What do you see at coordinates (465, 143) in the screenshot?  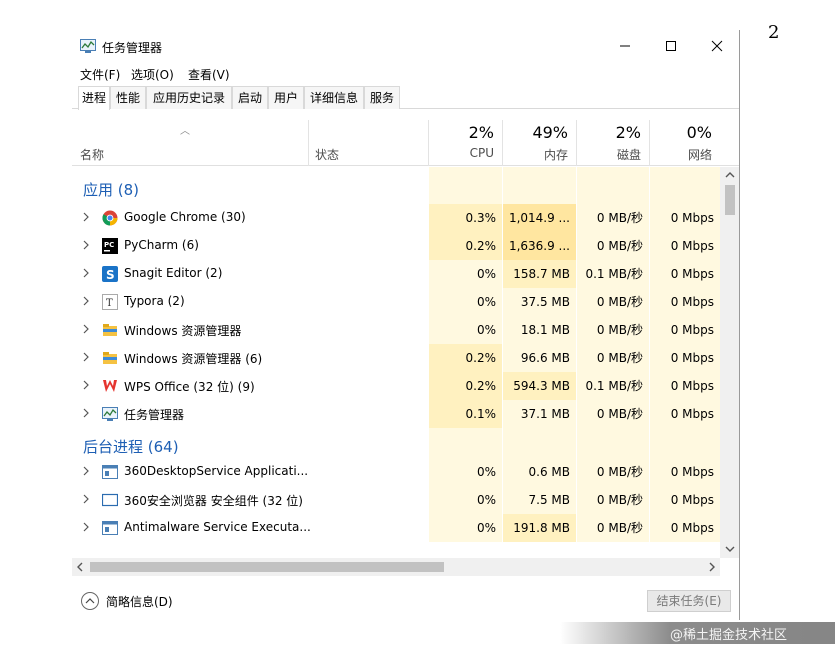 I see `column-cpu: 2% CPU` at bounding box center [465, 143].